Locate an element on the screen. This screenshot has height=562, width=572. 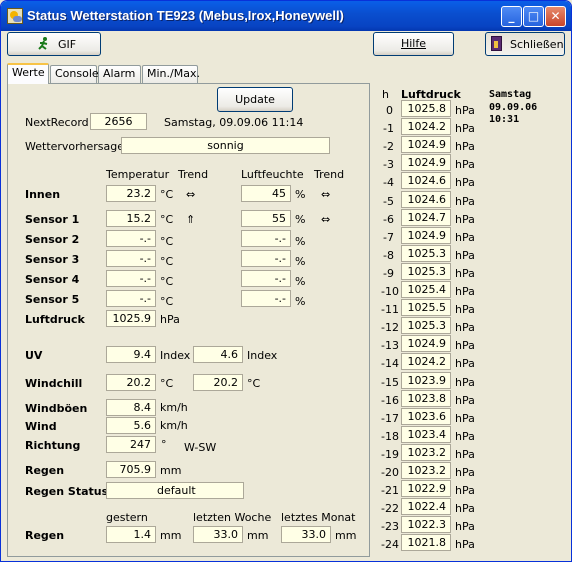
maximize-button: □ is located at coordinates (533, 16).